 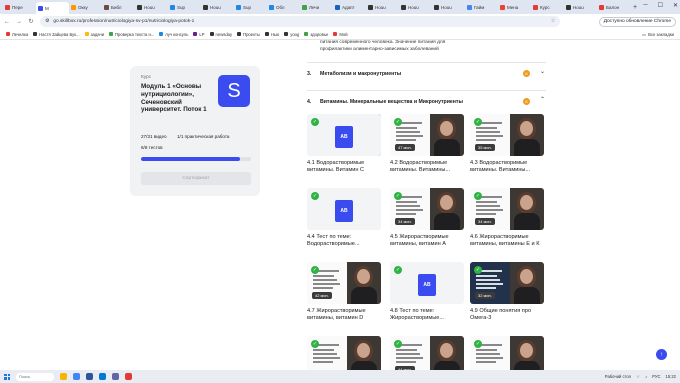 I want to click on chrome-icon, so click(x=76, y=376).